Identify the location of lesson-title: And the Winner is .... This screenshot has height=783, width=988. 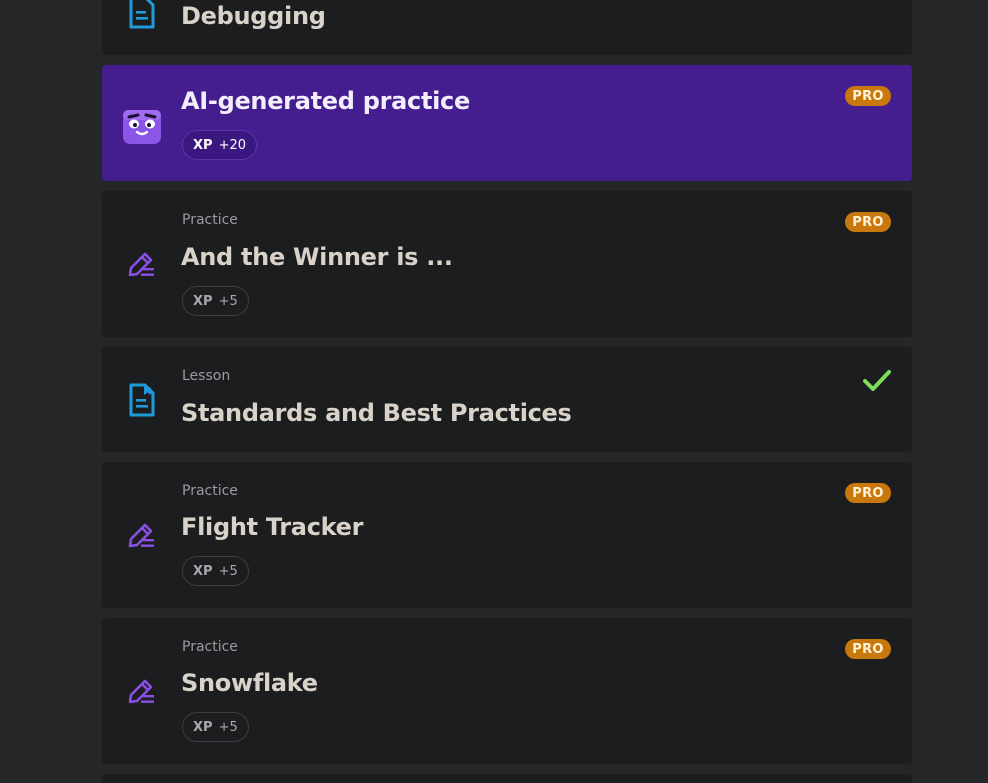
(317, 257).